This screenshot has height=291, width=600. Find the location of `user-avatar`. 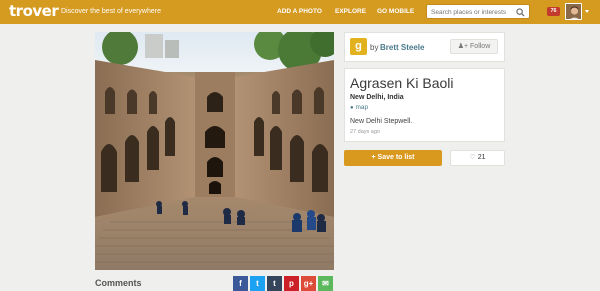

user-avatar is located at coordinates (573, 11).